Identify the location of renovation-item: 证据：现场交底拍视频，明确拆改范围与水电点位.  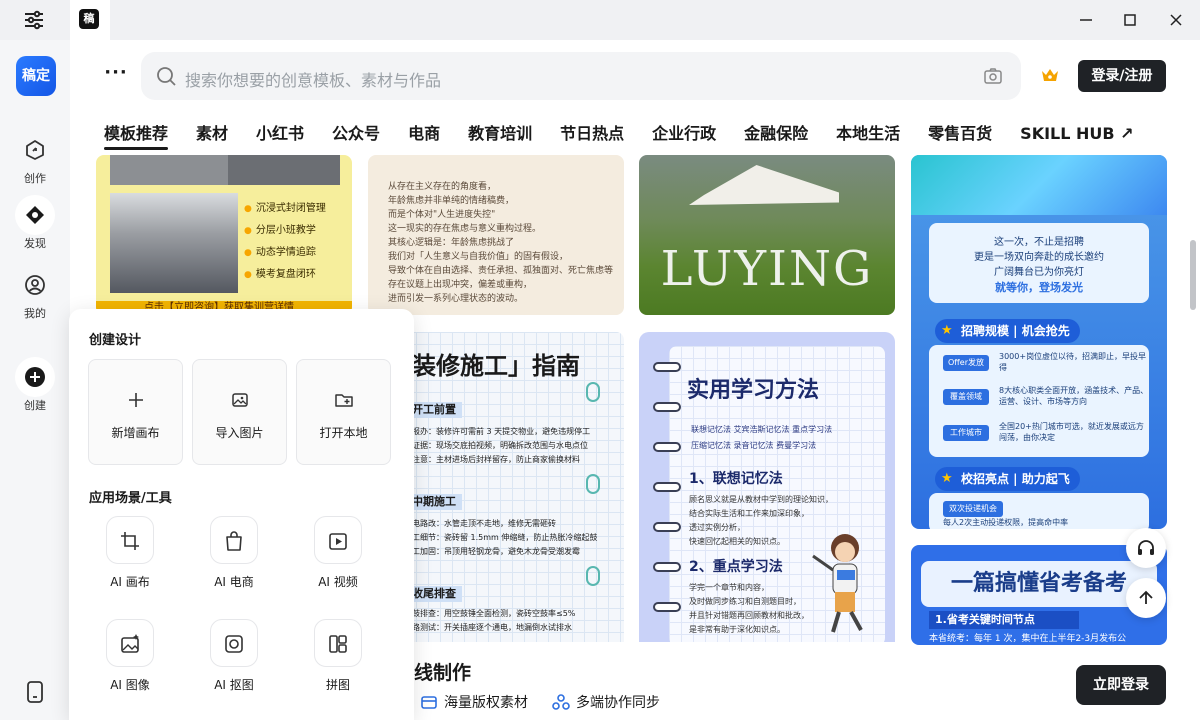
(500, 445).